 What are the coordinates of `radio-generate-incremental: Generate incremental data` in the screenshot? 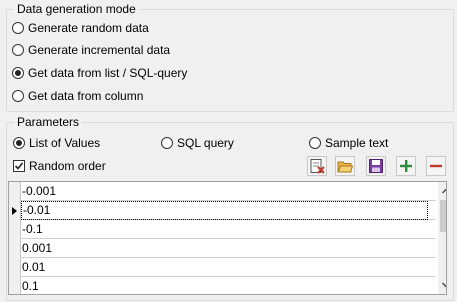 It's located at (91, 50).